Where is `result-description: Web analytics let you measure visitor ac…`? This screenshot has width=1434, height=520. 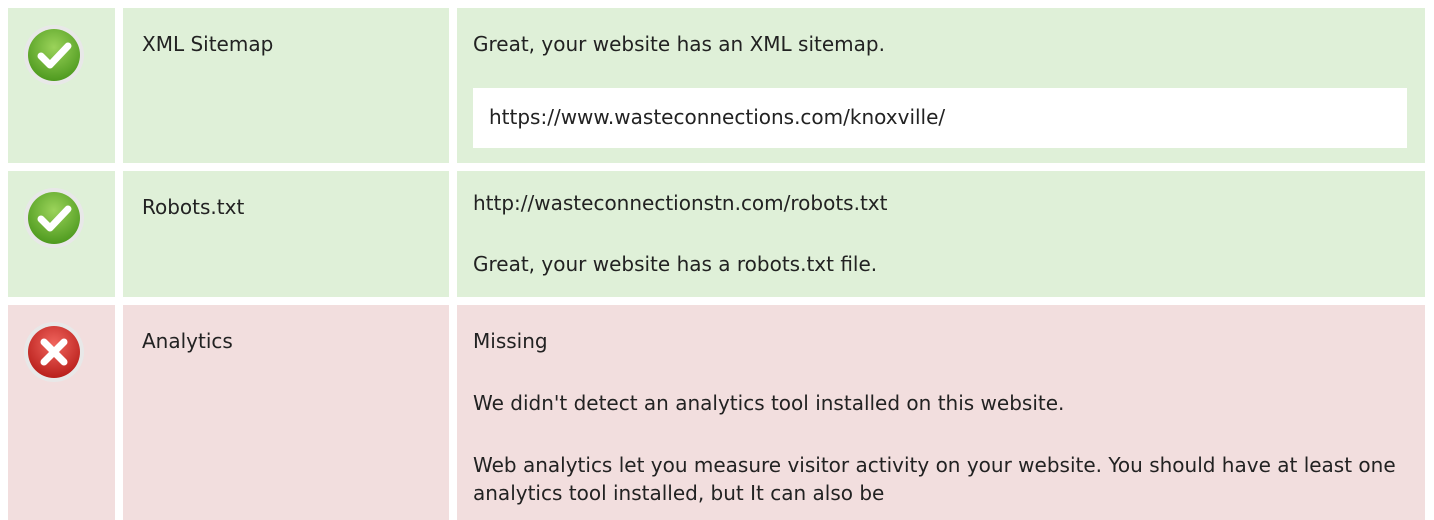 result-description: Web analytics let you measure visitor ac… is located at coordinates (934, 479).